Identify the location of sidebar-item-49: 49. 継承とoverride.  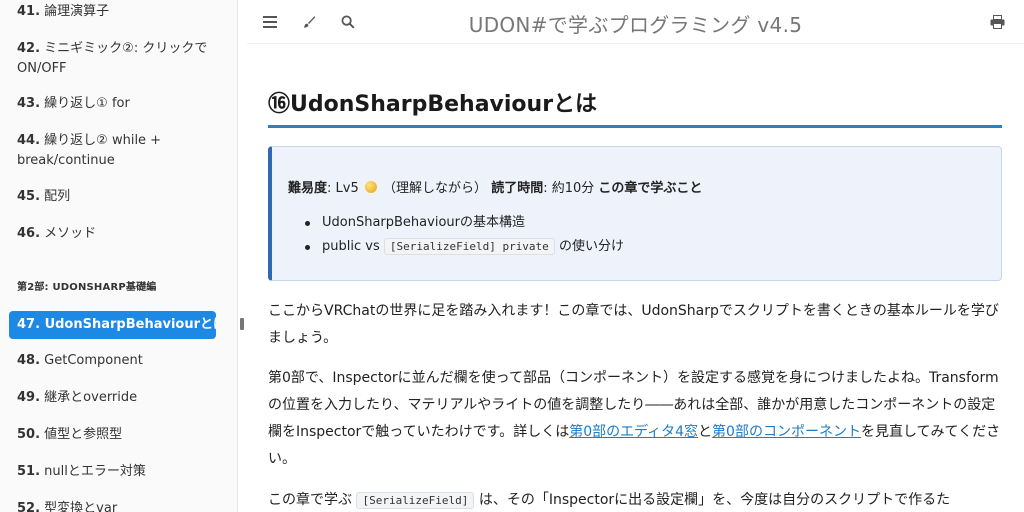
(117, 398).